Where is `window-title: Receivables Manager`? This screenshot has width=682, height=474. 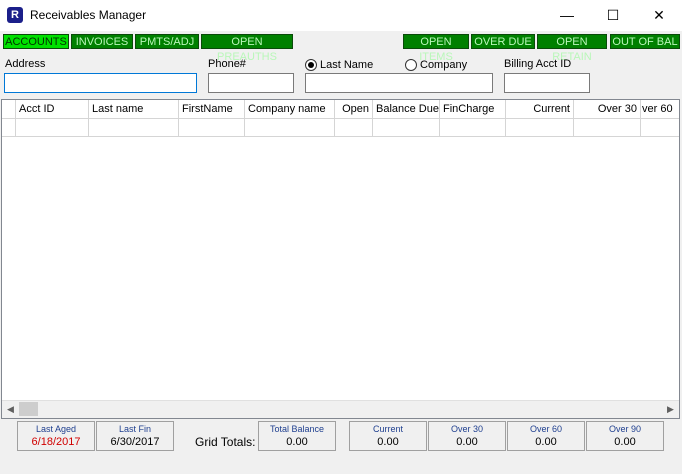 window-title: Receivables Manager is located at coordinates (88, 15).